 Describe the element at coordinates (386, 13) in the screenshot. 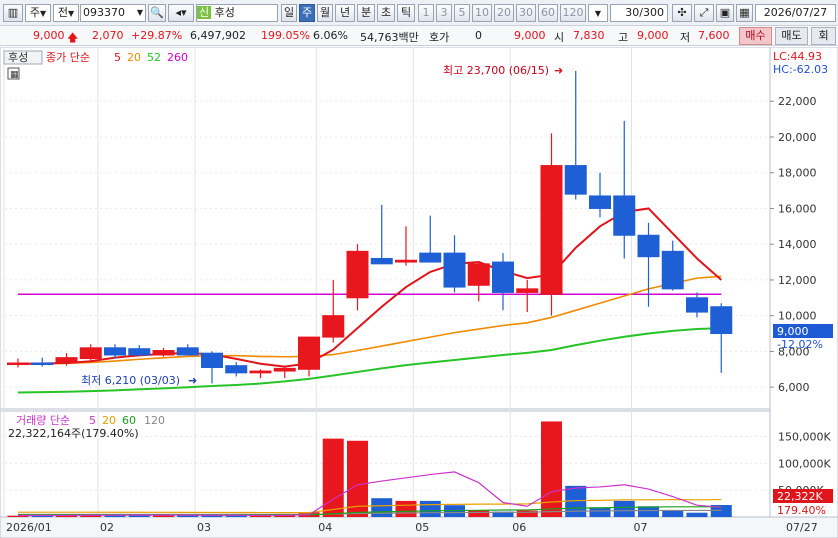

I see `period-second: 초` at that location.